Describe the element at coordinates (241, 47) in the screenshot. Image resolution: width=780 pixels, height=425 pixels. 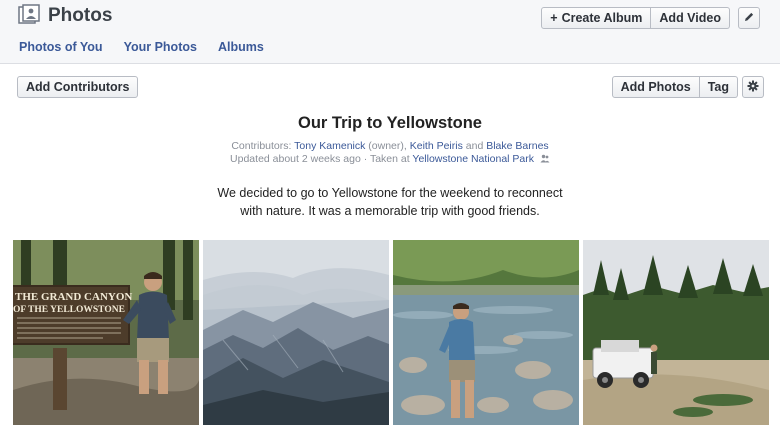
I see `tab-albums: Albums` at that location.